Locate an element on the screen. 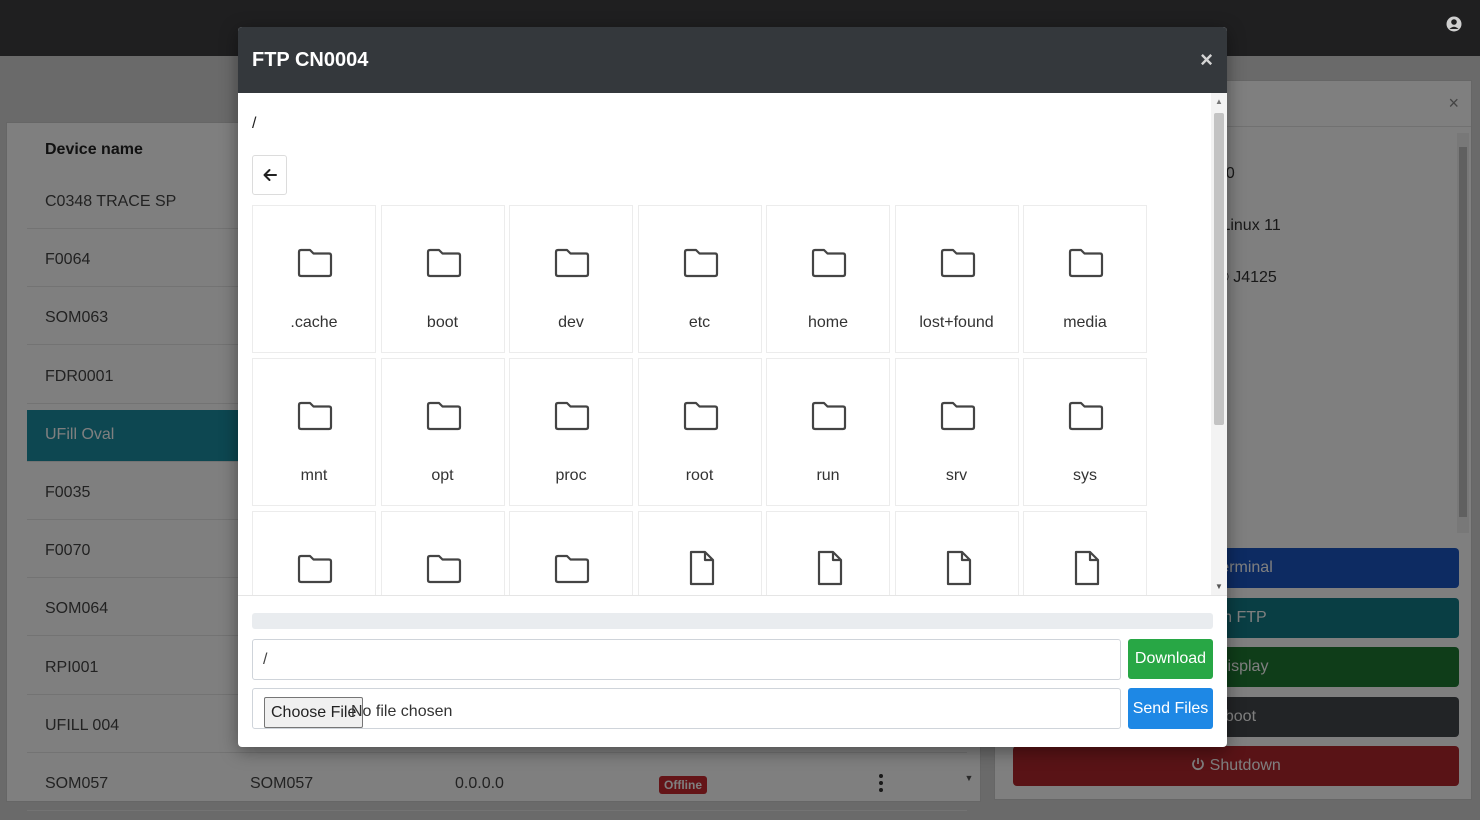 The width and height of the screenshot is (1480, 820). folder-item: opt is located at coordinates (442, 432).